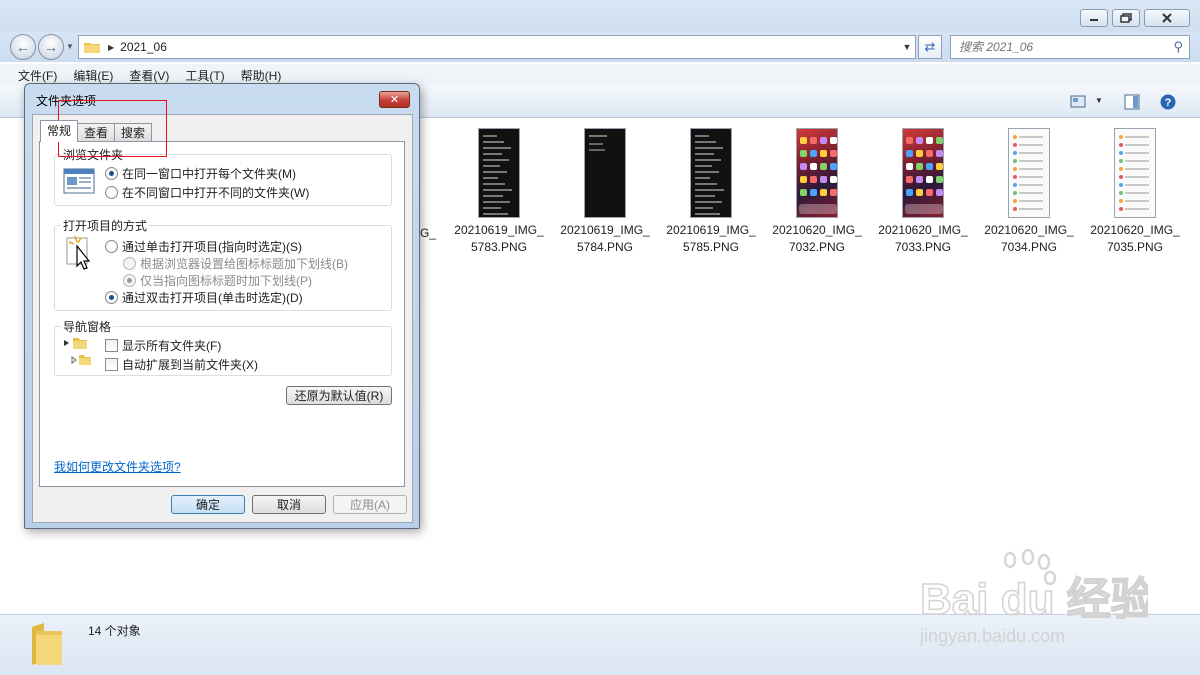 This screenshot has height=675, width=1200. I want to click on navigation-bar: ← → ▼ ▶ 2021_06 ▼ ⇄ ⚲, so click(600, 47).